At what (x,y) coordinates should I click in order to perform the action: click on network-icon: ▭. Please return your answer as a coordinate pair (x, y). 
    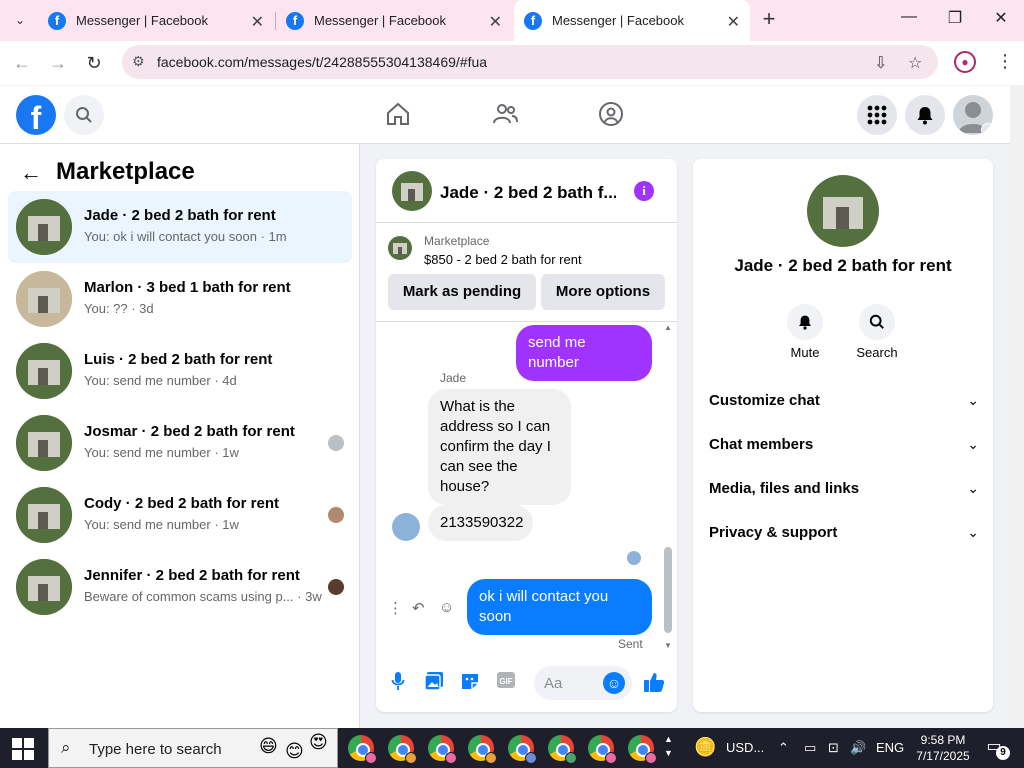
    Looking at the image, I should click on (810, 748).